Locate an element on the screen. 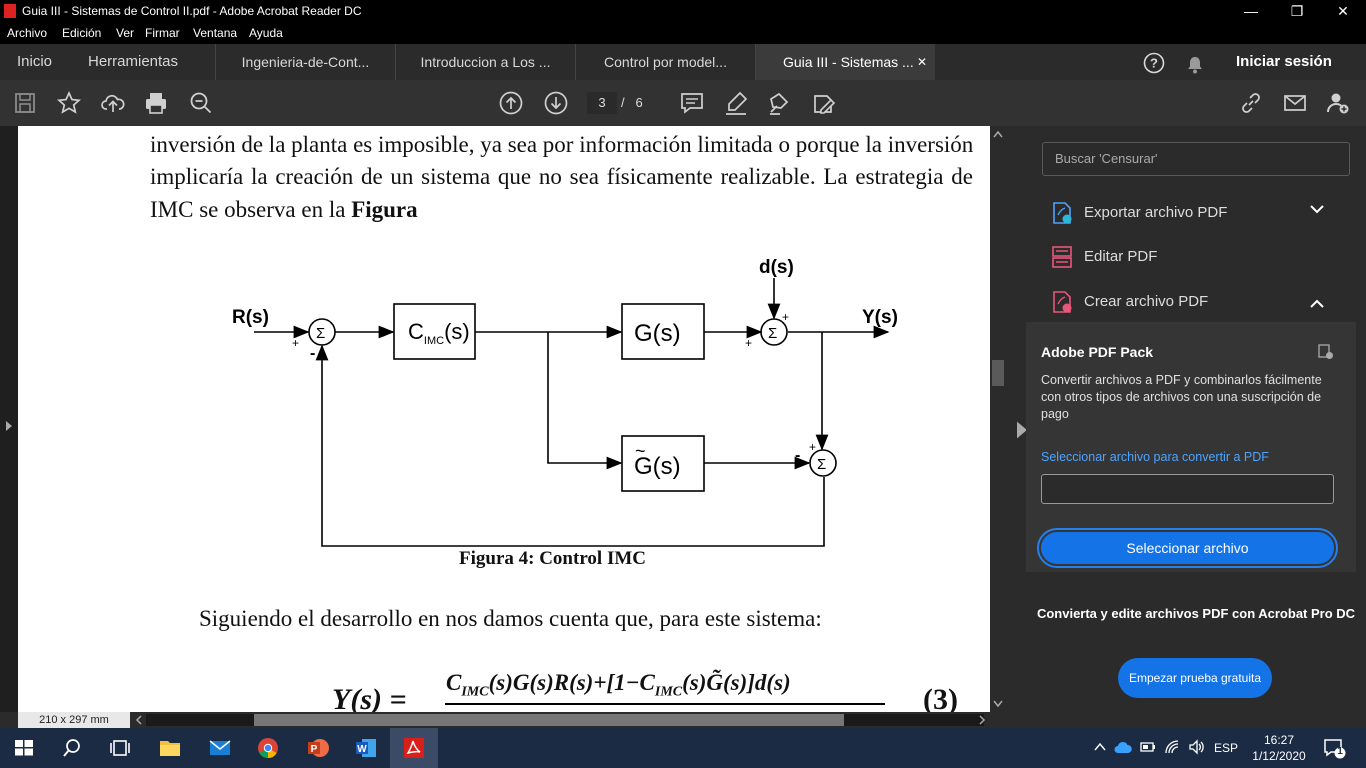 Image resolution: width=1366 pixels, height=768 pixels. sum-symbol-2: Σ is located at coordinates (772, 333).